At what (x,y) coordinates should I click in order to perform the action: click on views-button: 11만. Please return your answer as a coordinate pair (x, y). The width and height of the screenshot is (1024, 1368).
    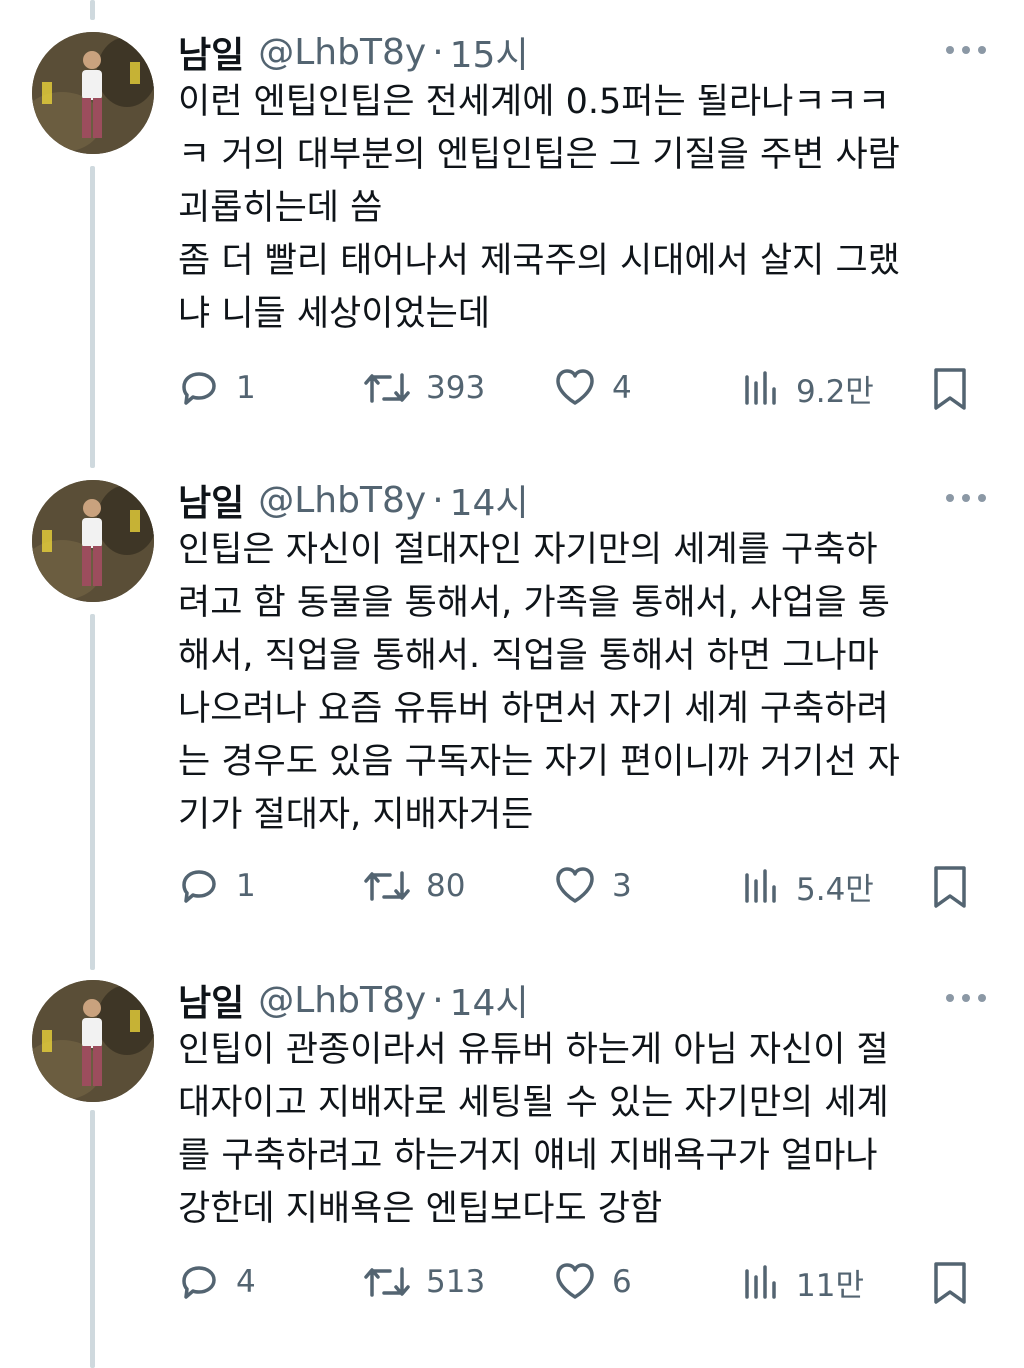
    Looking at the image, I should click on (803, 1282).